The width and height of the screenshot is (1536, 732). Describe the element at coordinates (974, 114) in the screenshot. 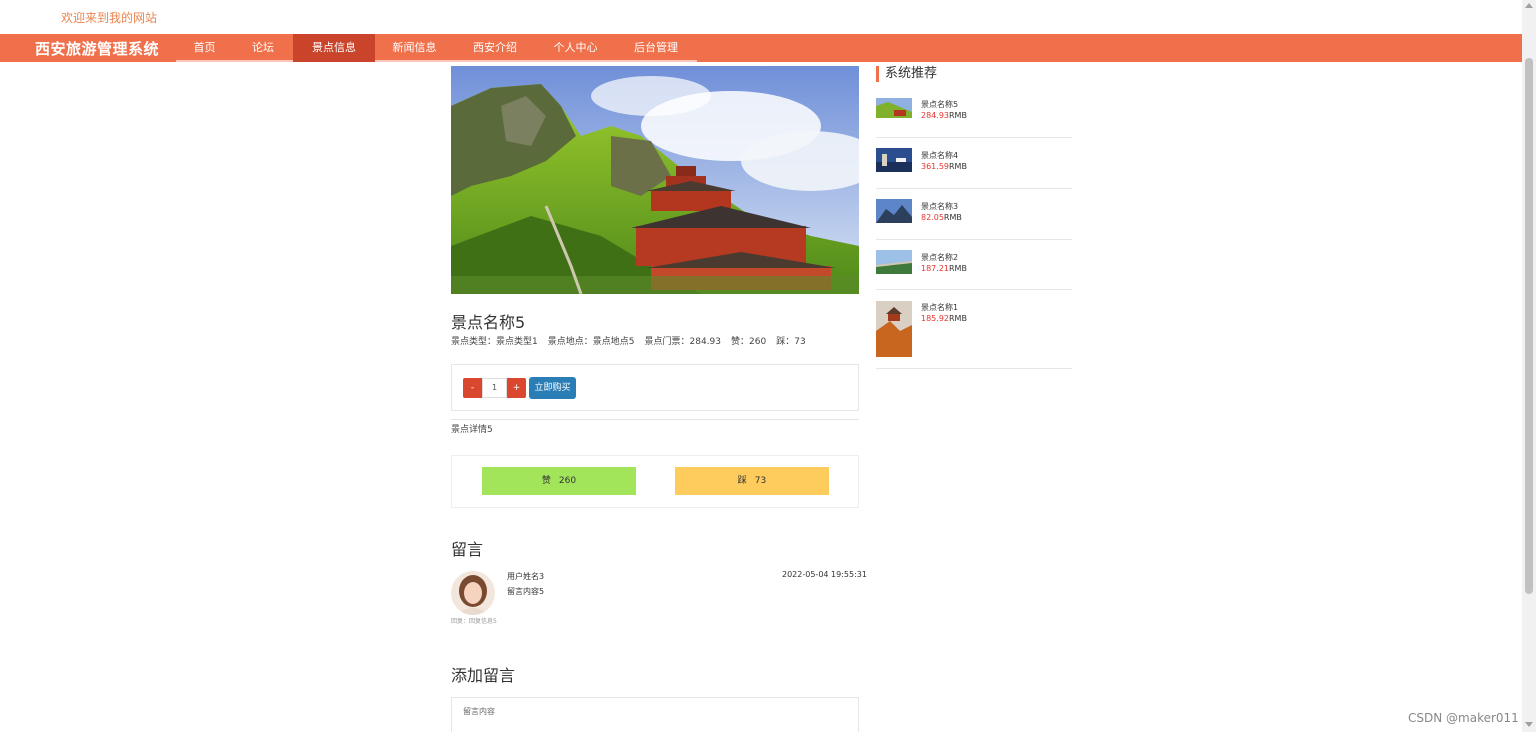

I see `recommend-item: 景点名称5 284.93RMB` at that location.